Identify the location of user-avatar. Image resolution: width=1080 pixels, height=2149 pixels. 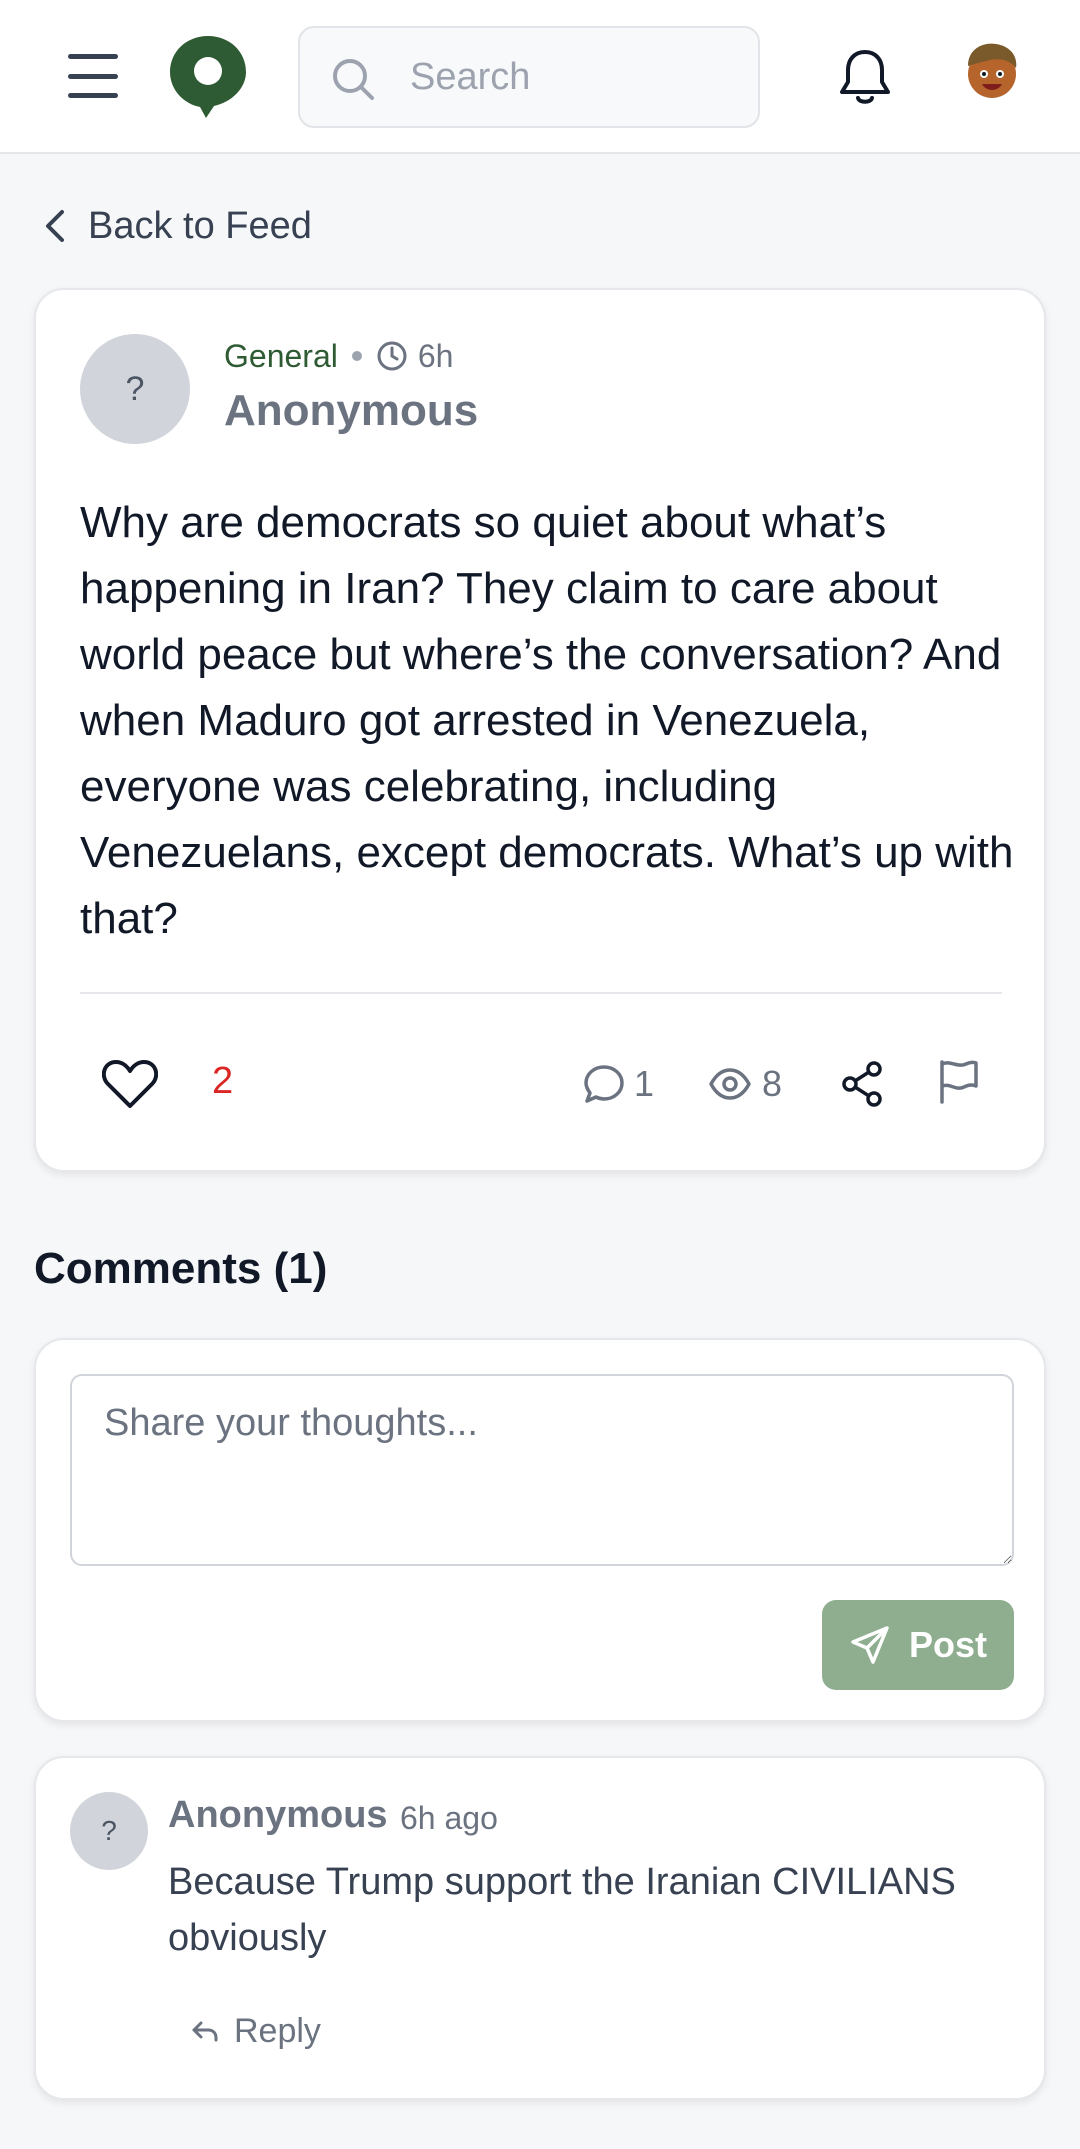
(992, 70).